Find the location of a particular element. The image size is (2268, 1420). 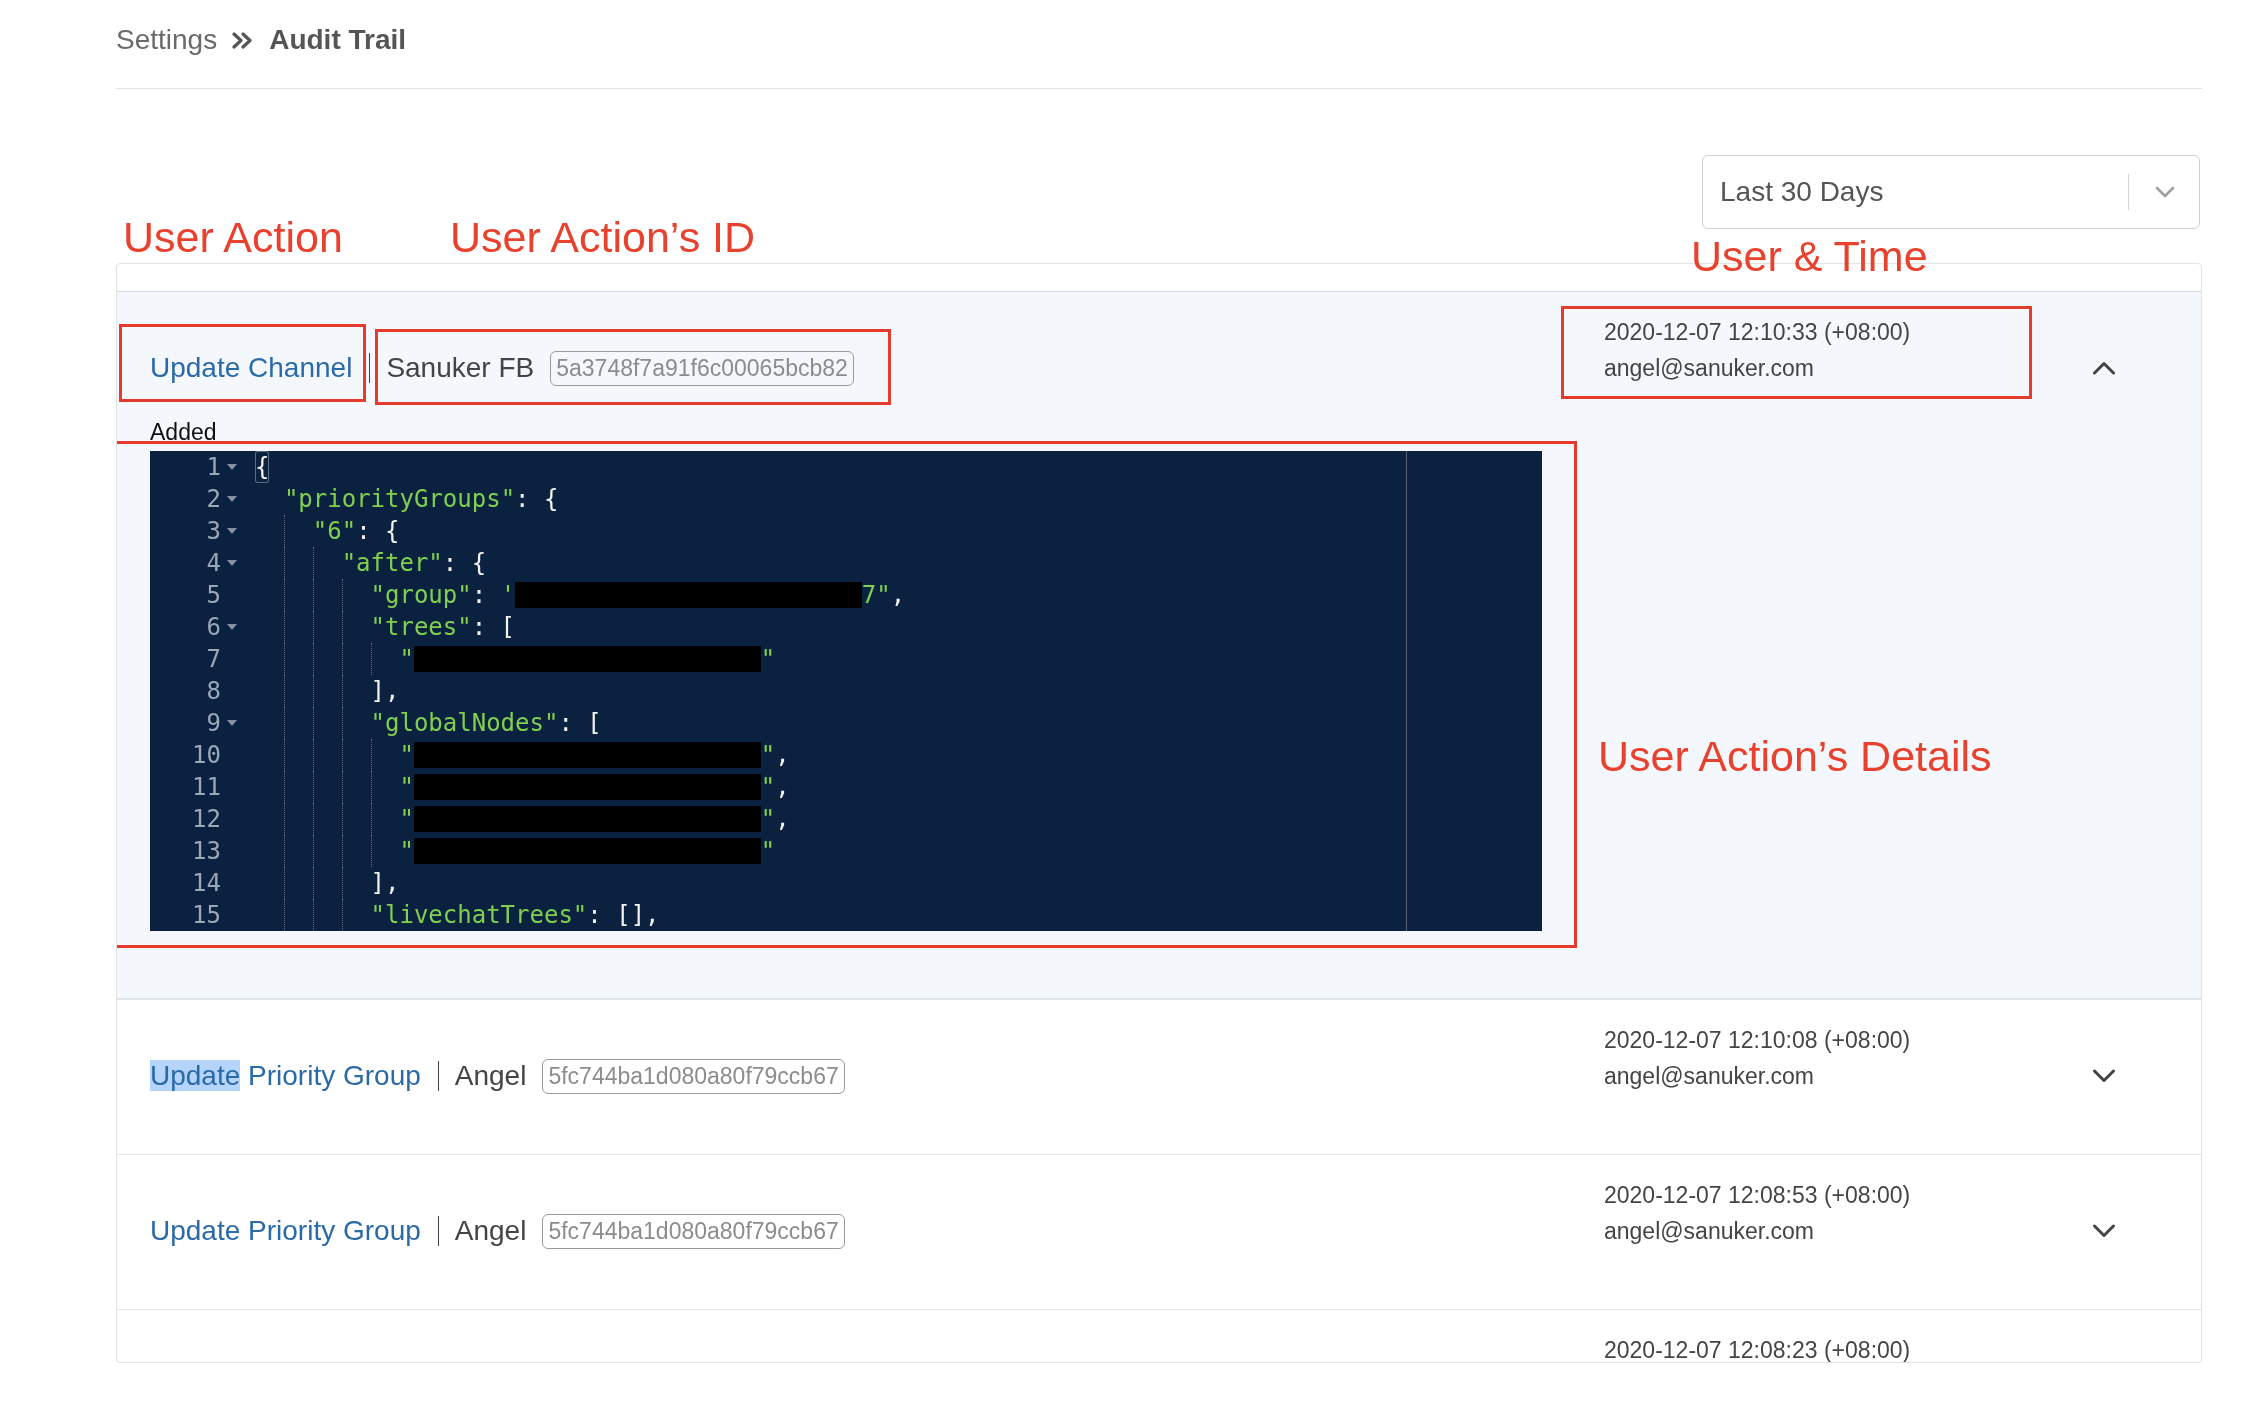

code-text: 7", is located at coordinates (883, 595).